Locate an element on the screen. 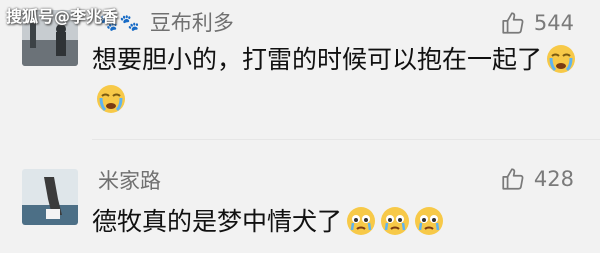 The width and height of the screenshot is (600, 253). comment-text: 德牧真的是梦中情犬了 is located at coordinates (336, 222).